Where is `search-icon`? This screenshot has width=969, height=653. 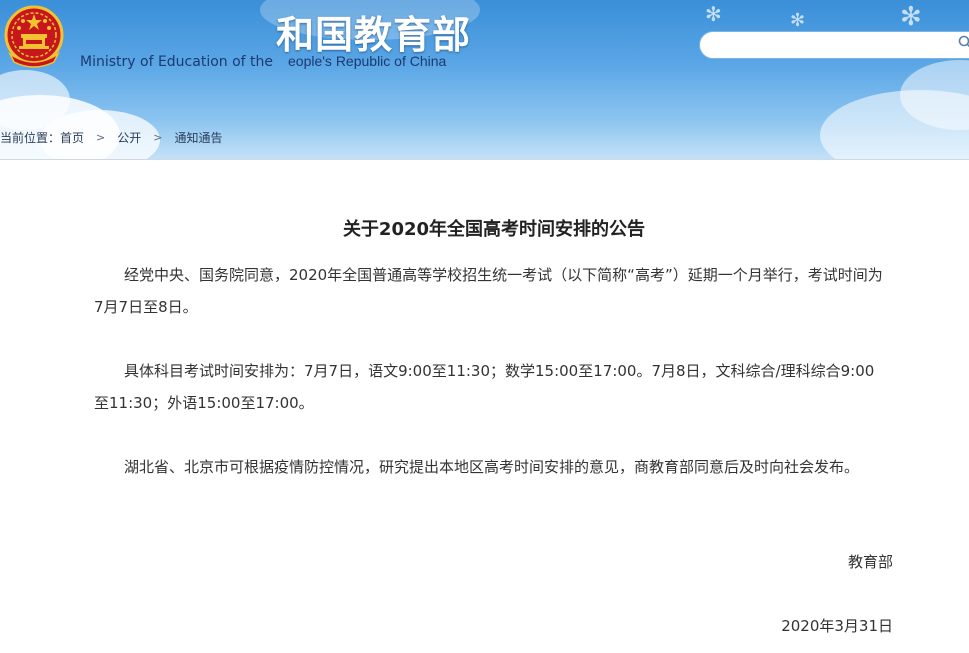
search-icon is located at coordinates (963, 42).